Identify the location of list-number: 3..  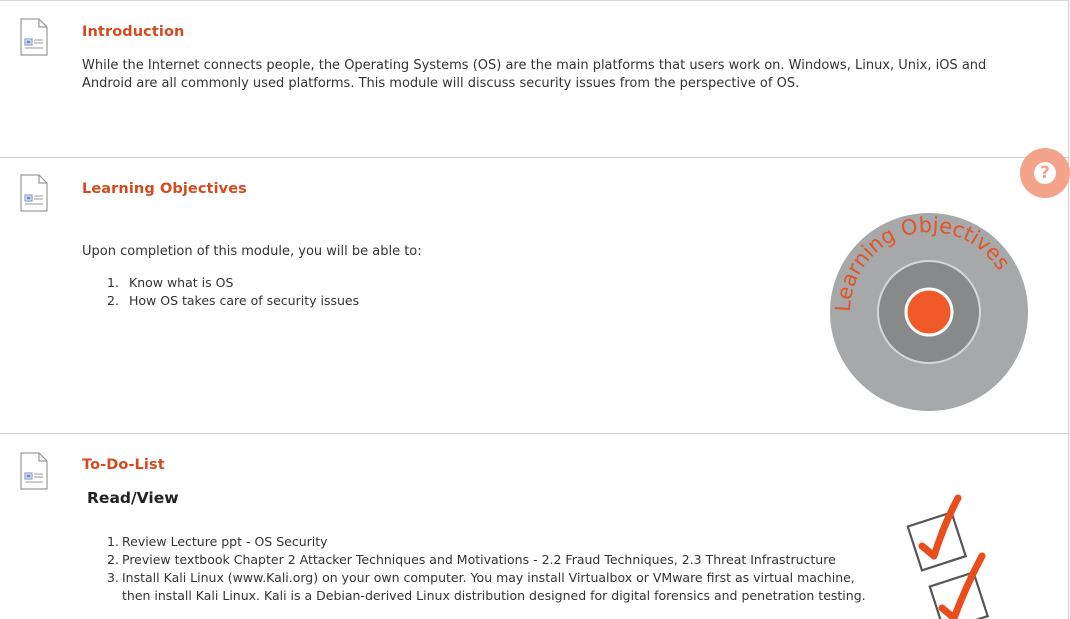
(113, 577).